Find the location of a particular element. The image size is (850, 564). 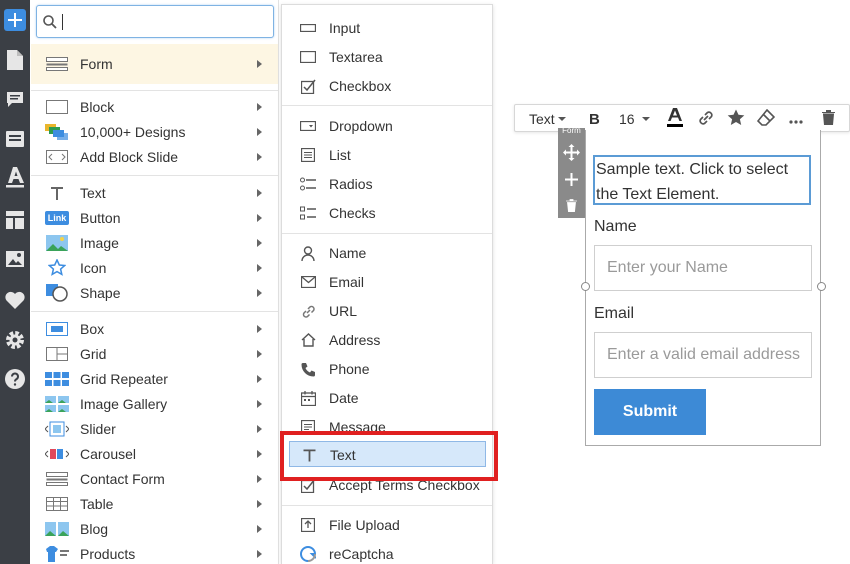

submenu-item-email: Email is located at coordinates (387, 282).